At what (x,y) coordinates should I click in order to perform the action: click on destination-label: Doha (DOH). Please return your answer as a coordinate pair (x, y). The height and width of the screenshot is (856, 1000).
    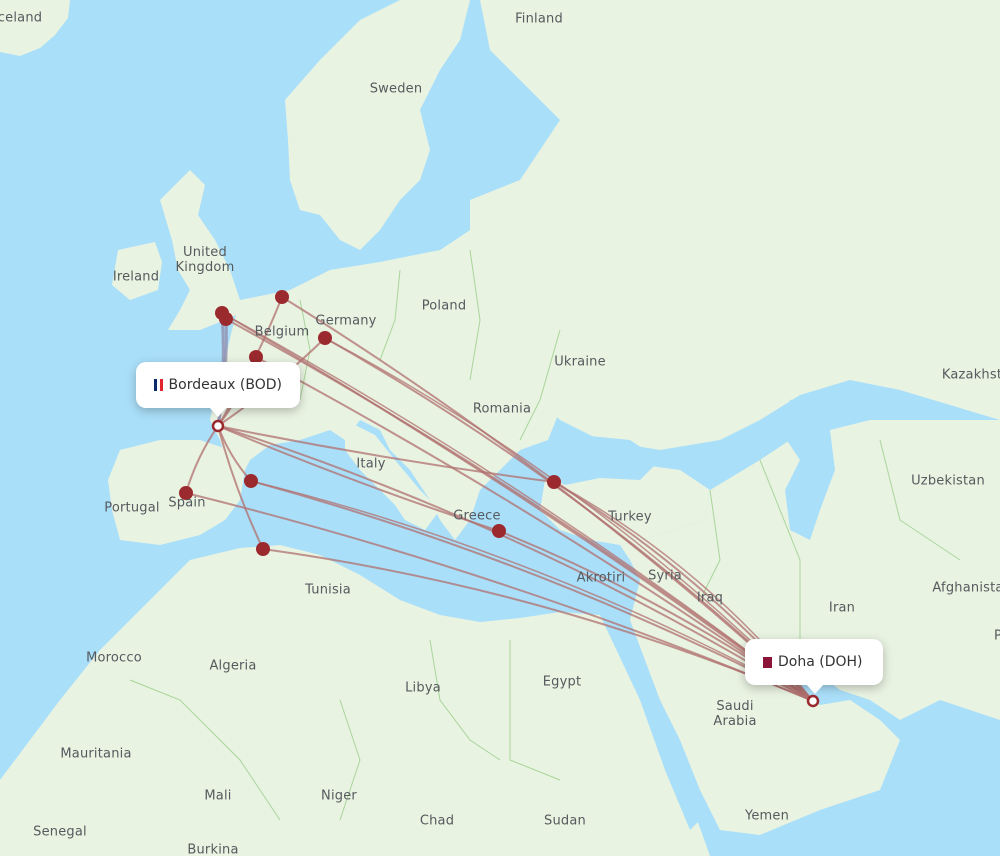
    Looking at the image, I should click on (820, 662).